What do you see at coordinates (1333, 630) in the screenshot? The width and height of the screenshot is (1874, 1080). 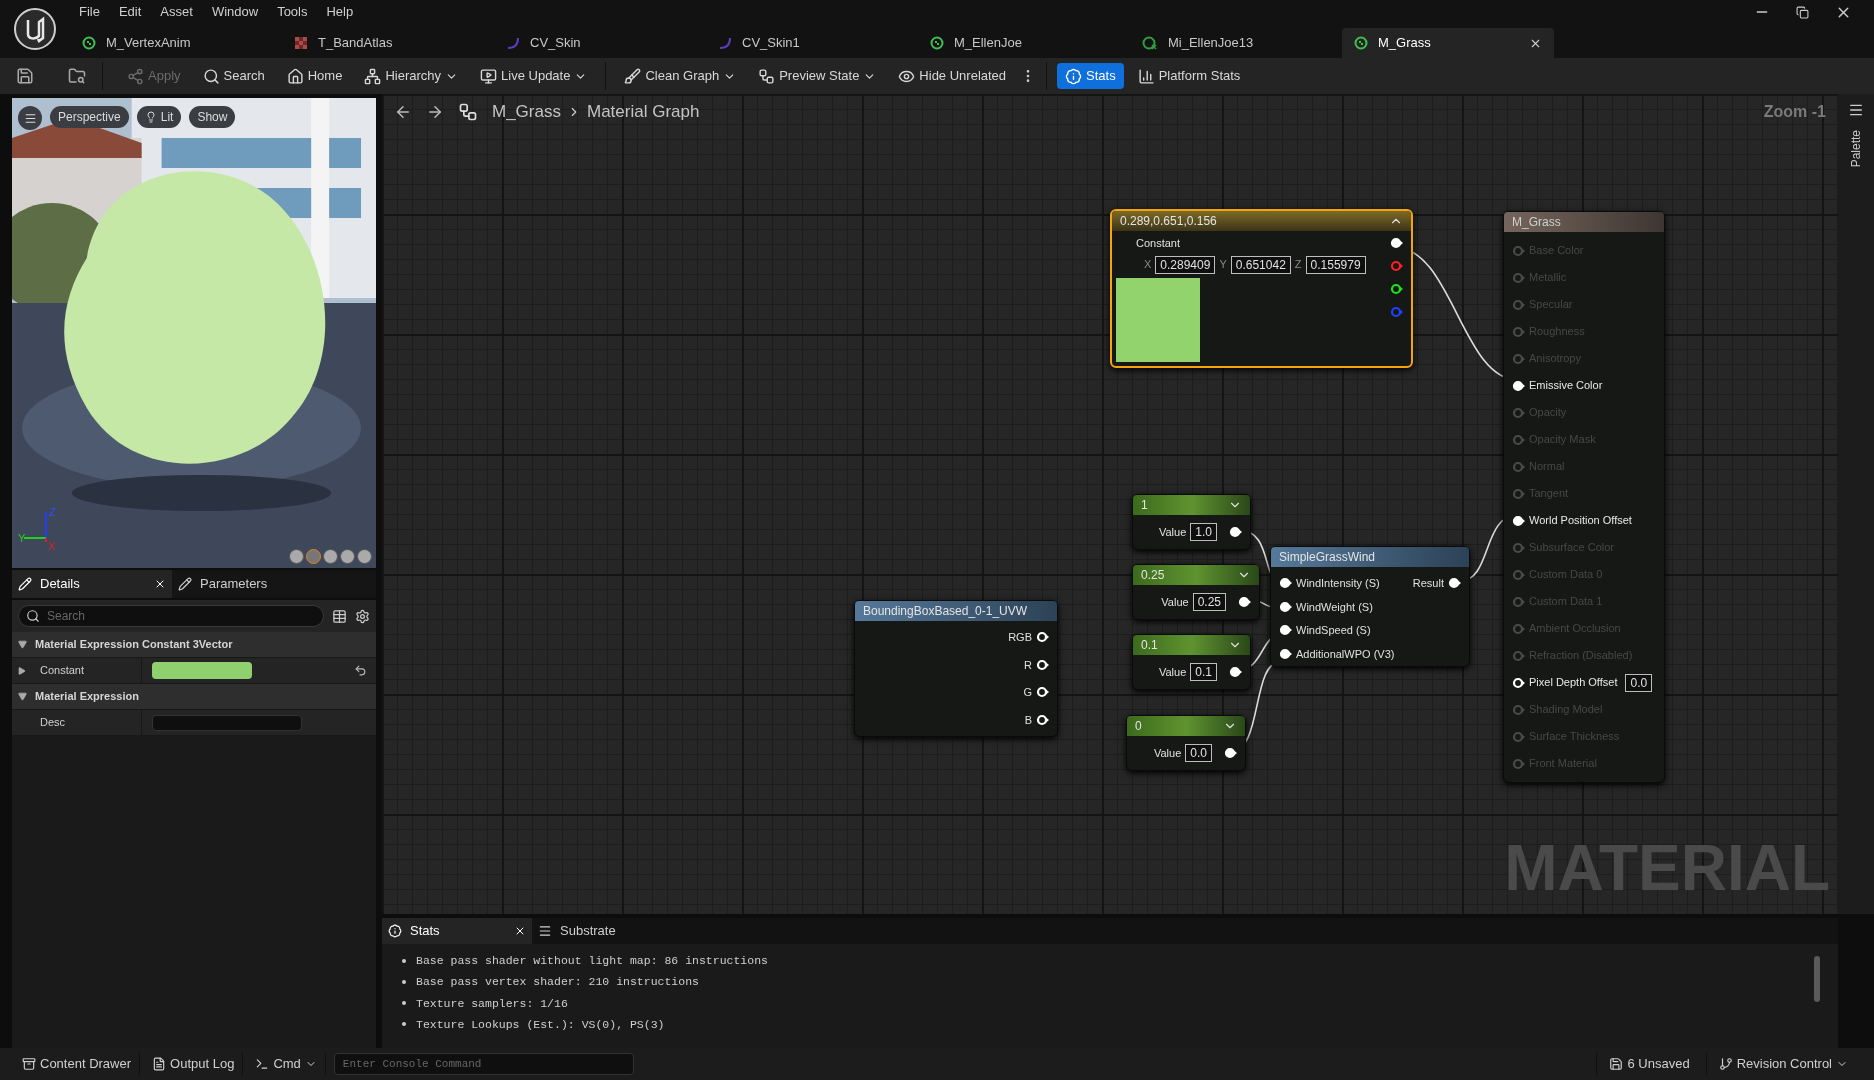 I see `pin-label: WindSpeed (S)` at bounding box center [1333, 630].